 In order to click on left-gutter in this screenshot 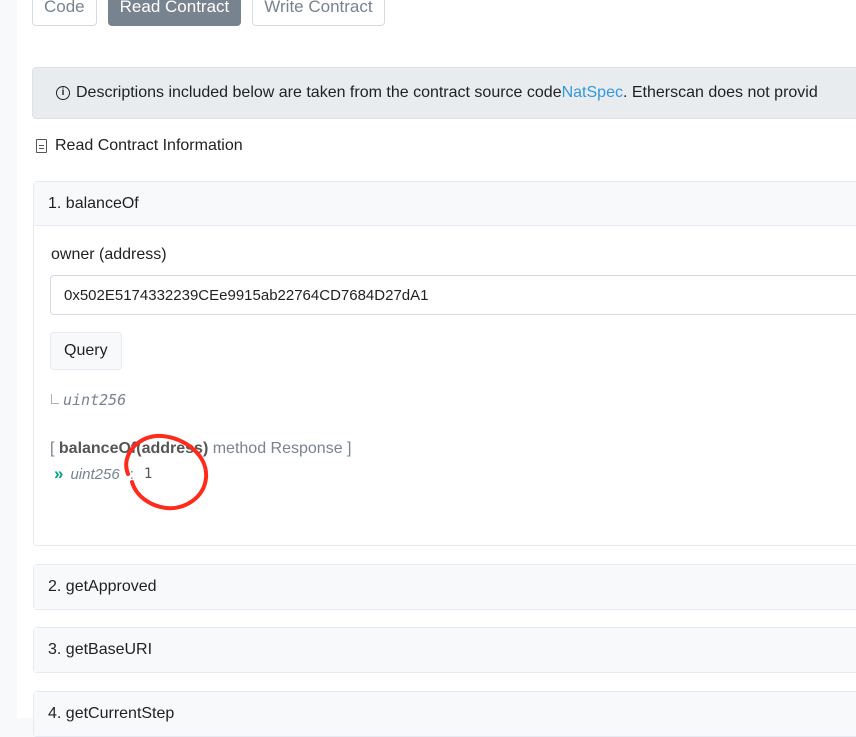, I will do `click(9, 359)`.